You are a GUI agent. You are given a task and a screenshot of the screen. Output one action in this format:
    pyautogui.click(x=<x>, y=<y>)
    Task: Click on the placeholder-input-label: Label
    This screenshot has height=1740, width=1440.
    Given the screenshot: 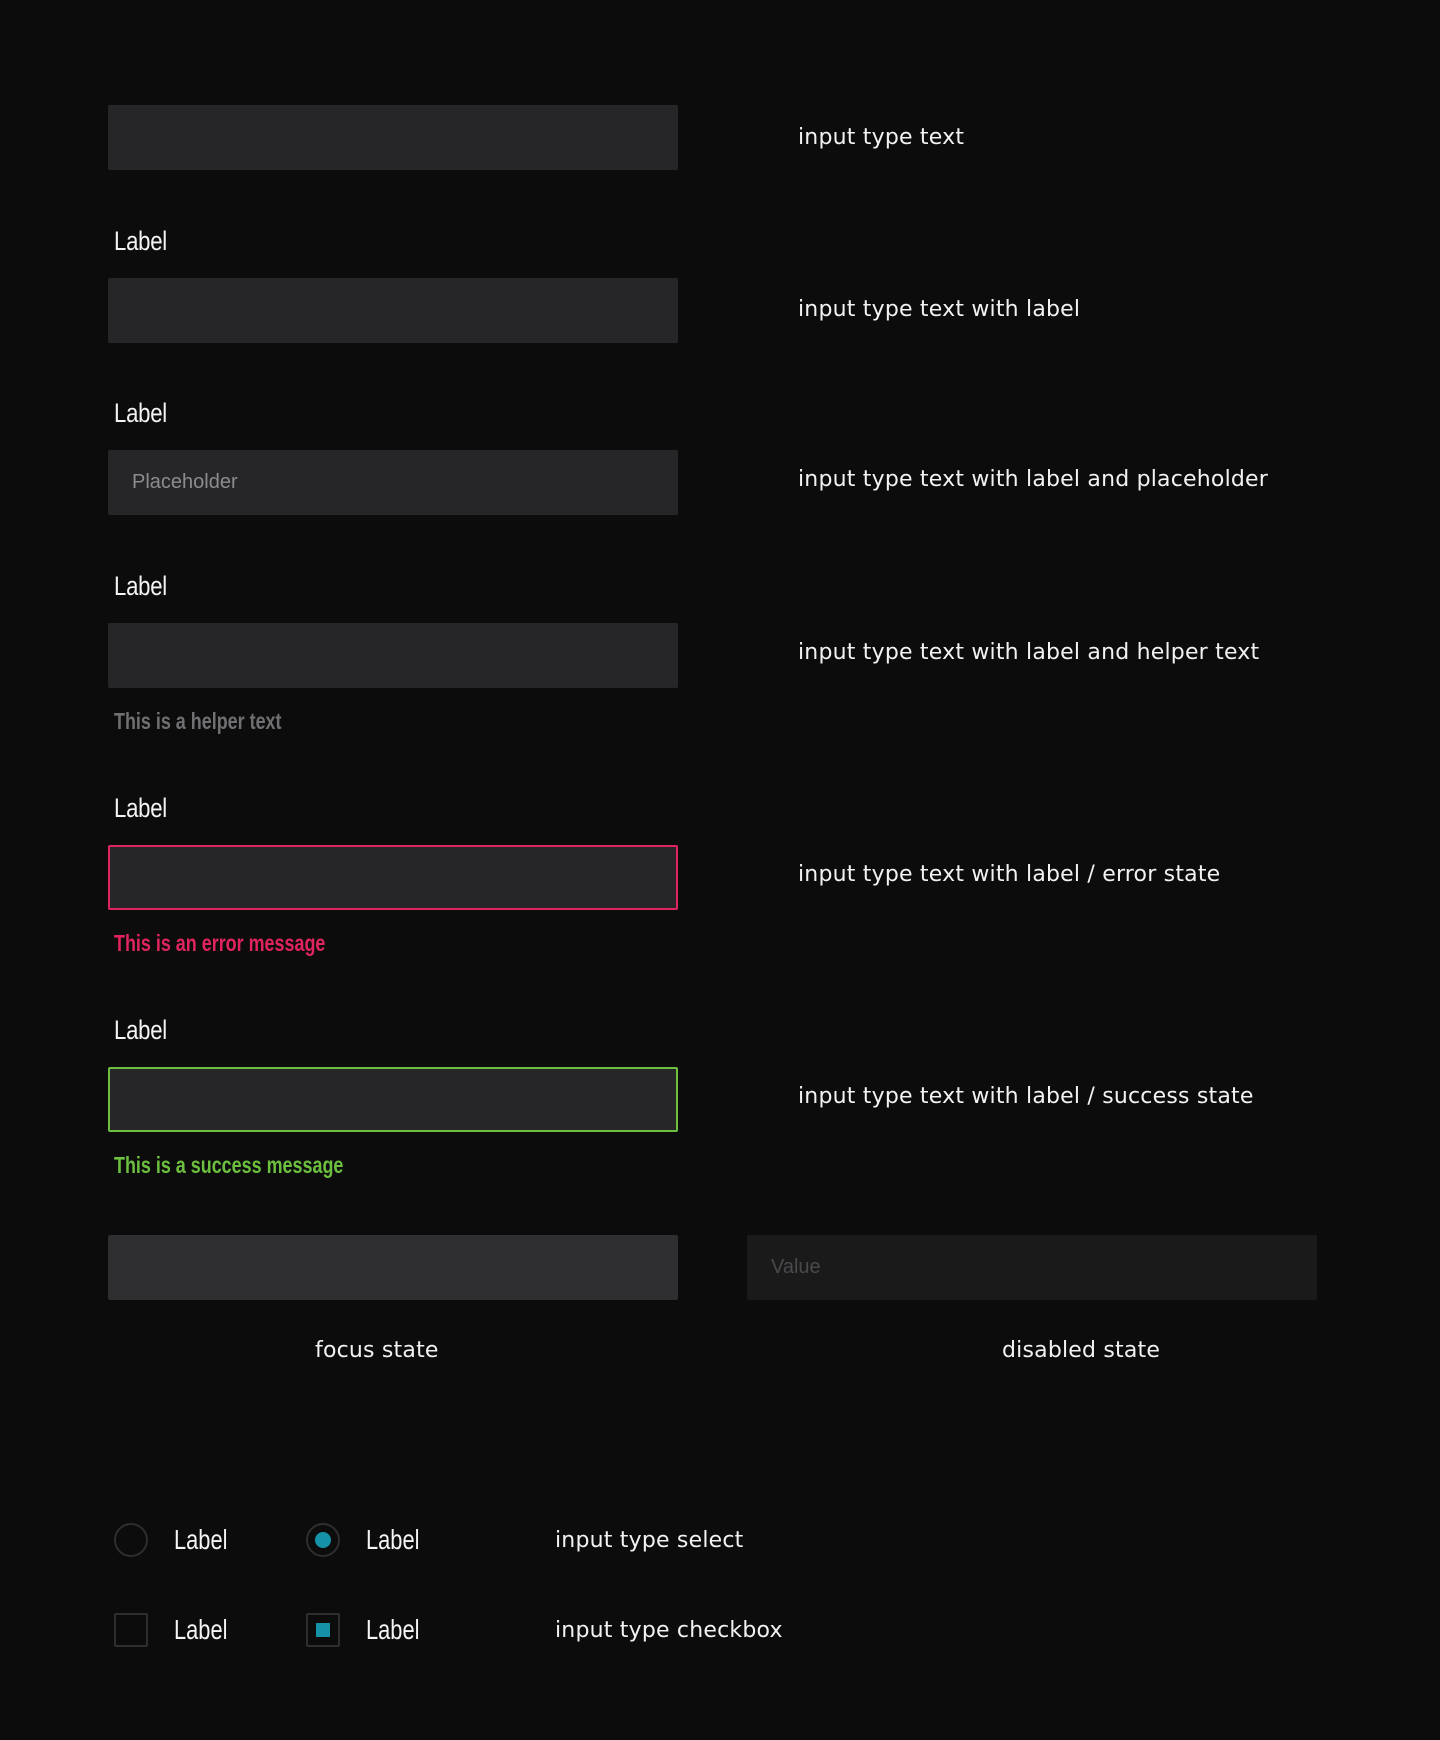 What is the action you would take?
    pyautogui.click(x=140, y=413)
    